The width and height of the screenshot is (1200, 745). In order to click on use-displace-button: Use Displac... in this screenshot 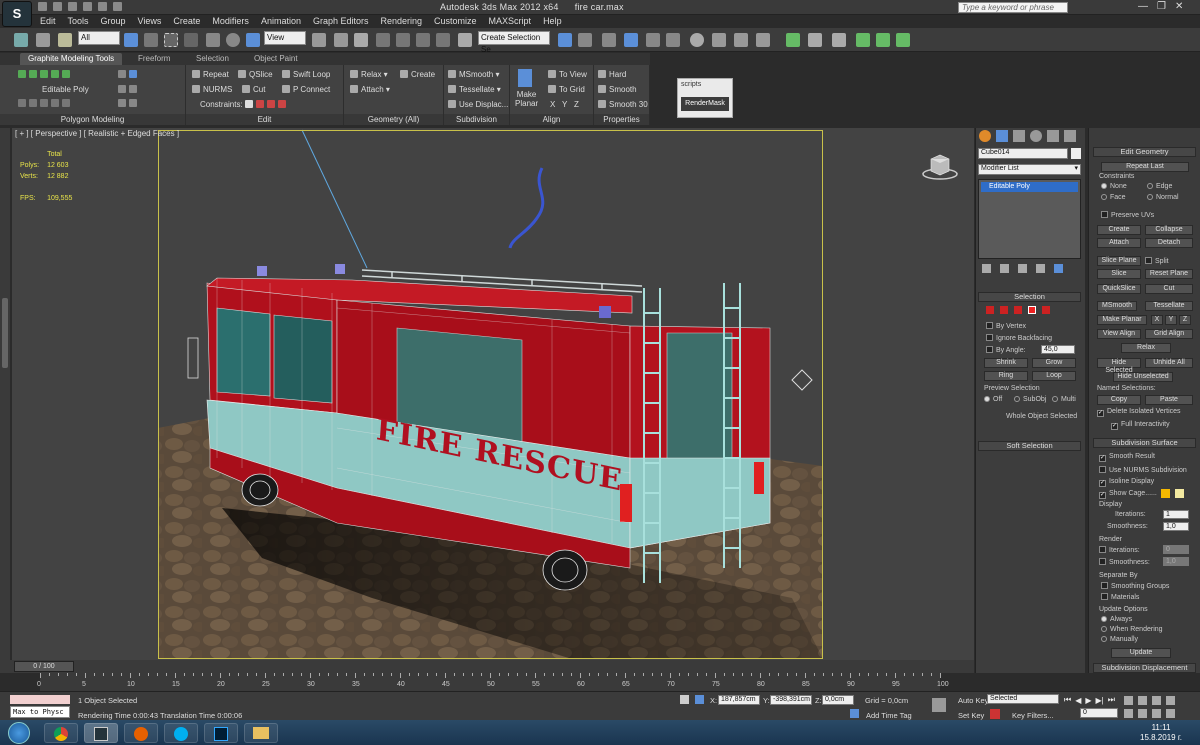, I will do `click(478, 104)`.